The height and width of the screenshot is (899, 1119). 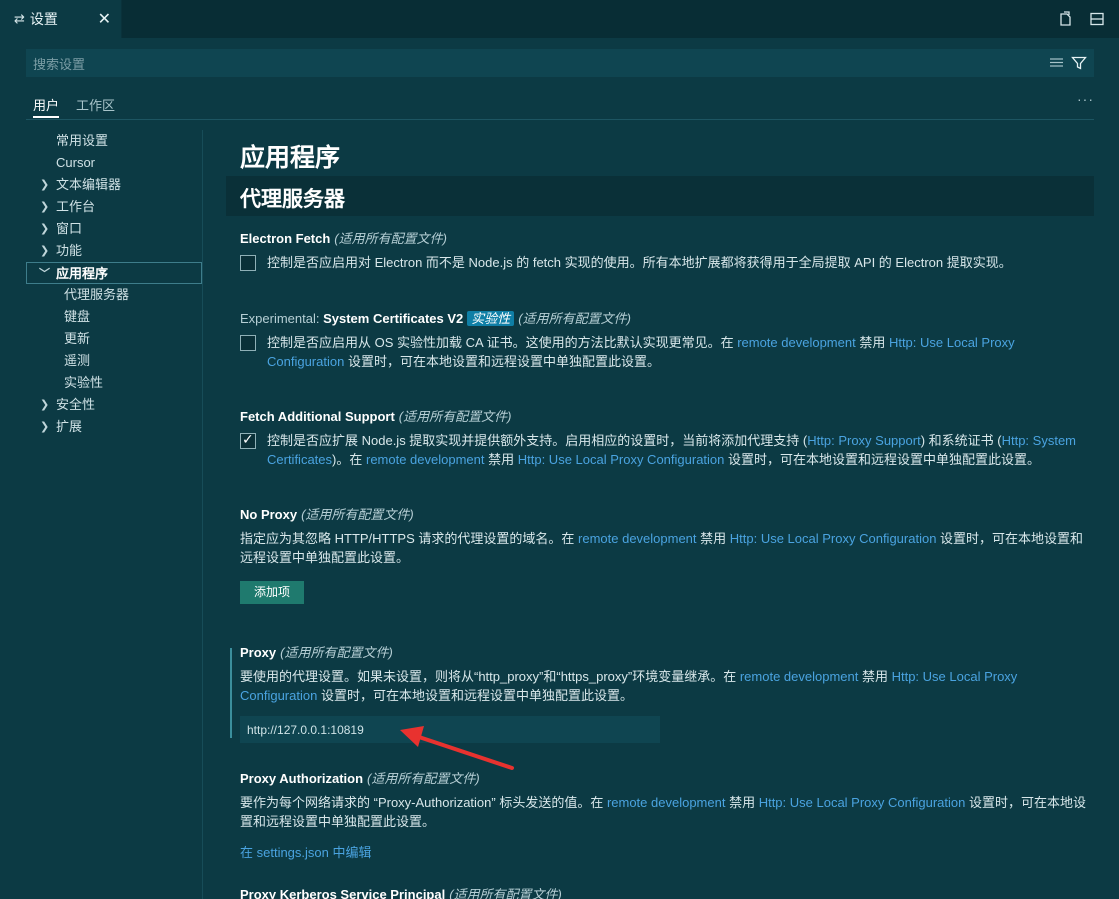 What do you see at coordinates (114, 273) in the screenshot?
I see `toc-item-application: ﹀ 应用程序` at bounding box center [114, 273].